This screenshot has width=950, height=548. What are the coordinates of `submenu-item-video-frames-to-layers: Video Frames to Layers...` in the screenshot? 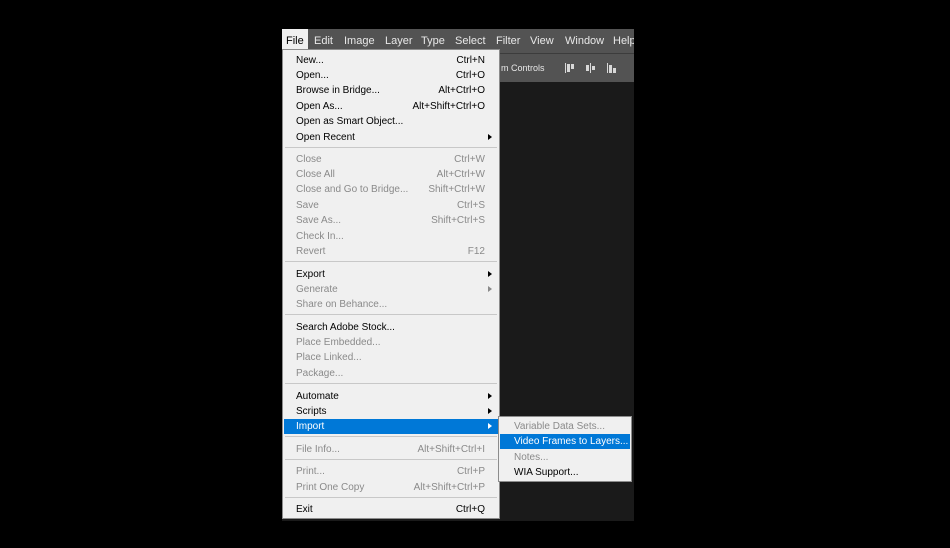 It's located at (565, 441).